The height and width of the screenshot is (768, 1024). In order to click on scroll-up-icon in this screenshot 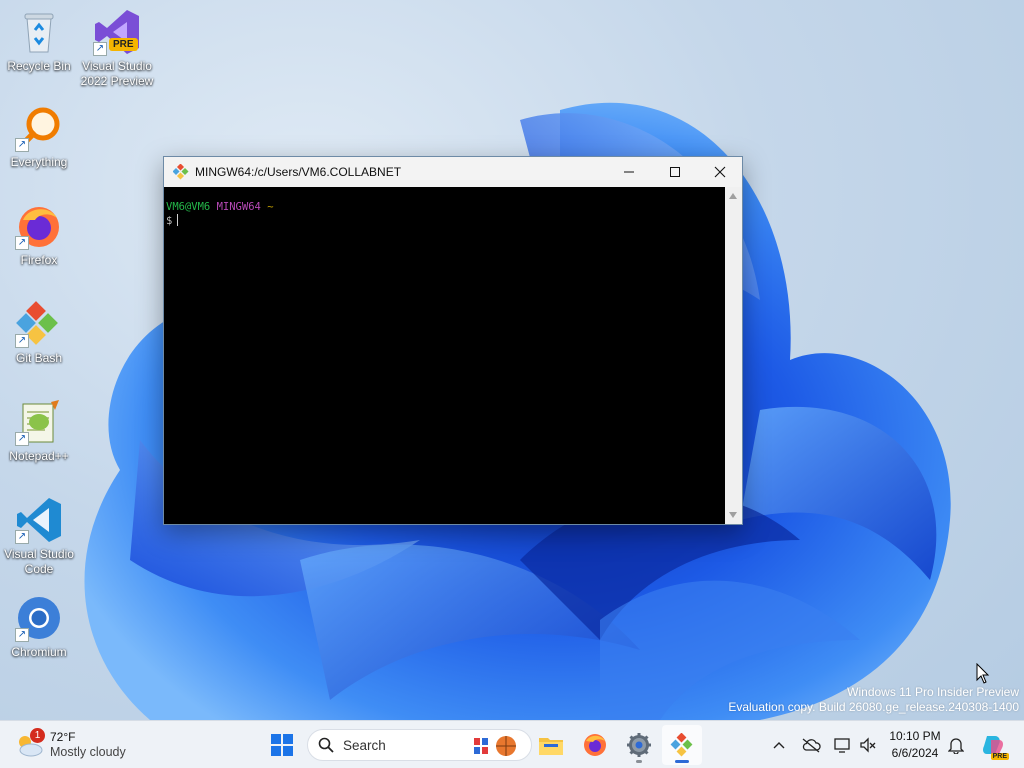, I will do `click(733, 196)`.